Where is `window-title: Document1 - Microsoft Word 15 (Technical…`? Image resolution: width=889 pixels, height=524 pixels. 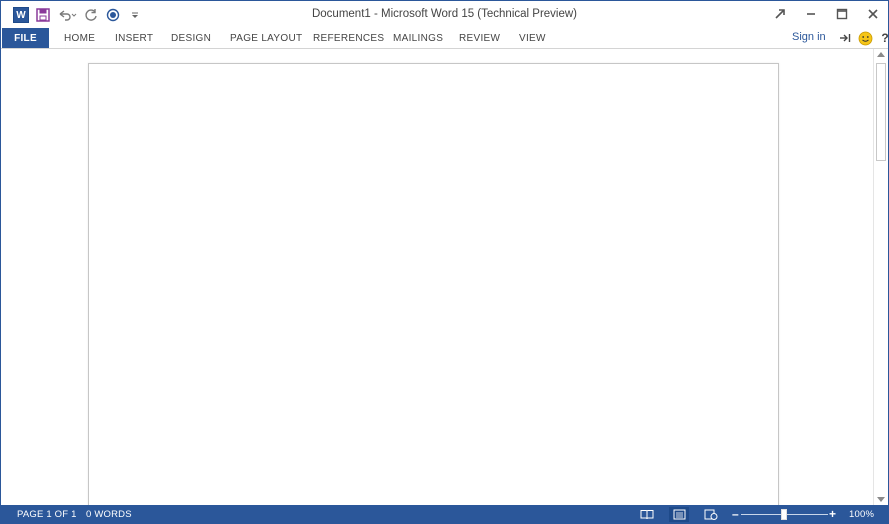 window-title: Document1 - Microsoft Word 15 (Technical… is located at coordinates (444, 14).